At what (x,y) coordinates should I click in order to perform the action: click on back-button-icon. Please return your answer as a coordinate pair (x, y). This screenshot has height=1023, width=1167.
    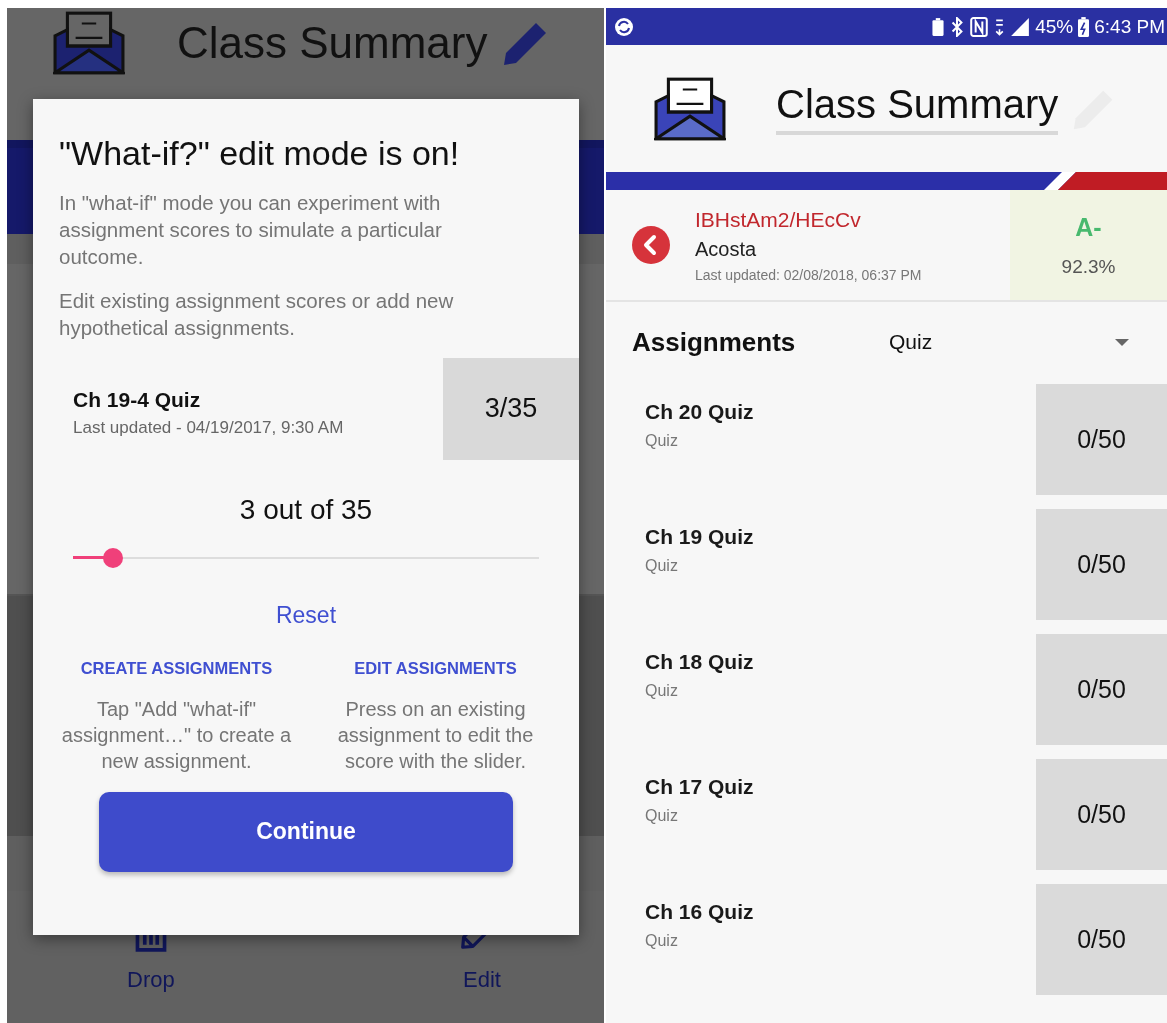
    Looking at the image, I should click on (651, 245).